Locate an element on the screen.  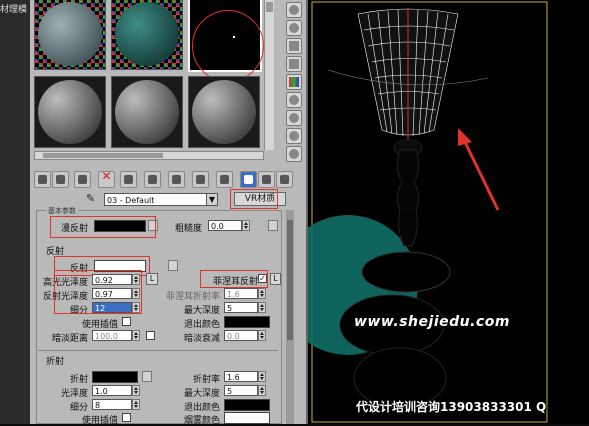
refract-map-button is located at coordinates (147, 376).